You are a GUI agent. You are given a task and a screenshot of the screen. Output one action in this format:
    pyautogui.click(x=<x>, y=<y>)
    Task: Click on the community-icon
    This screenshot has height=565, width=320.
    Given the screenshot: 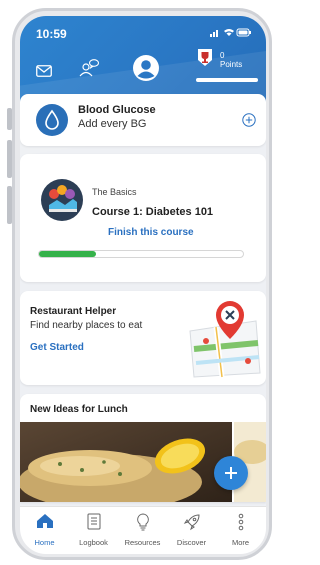 What is the action you would take?
    pyautogui.click(x=89, y=70)
    